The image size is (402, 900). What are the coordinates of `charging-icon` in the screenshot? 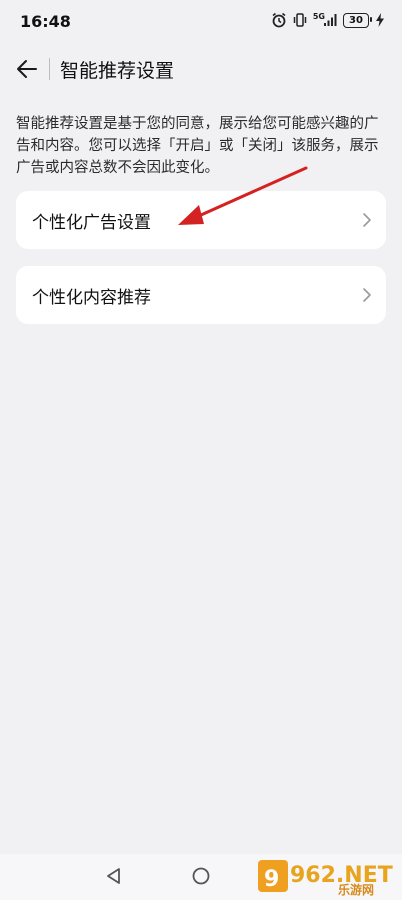 It's located at (380, 20).